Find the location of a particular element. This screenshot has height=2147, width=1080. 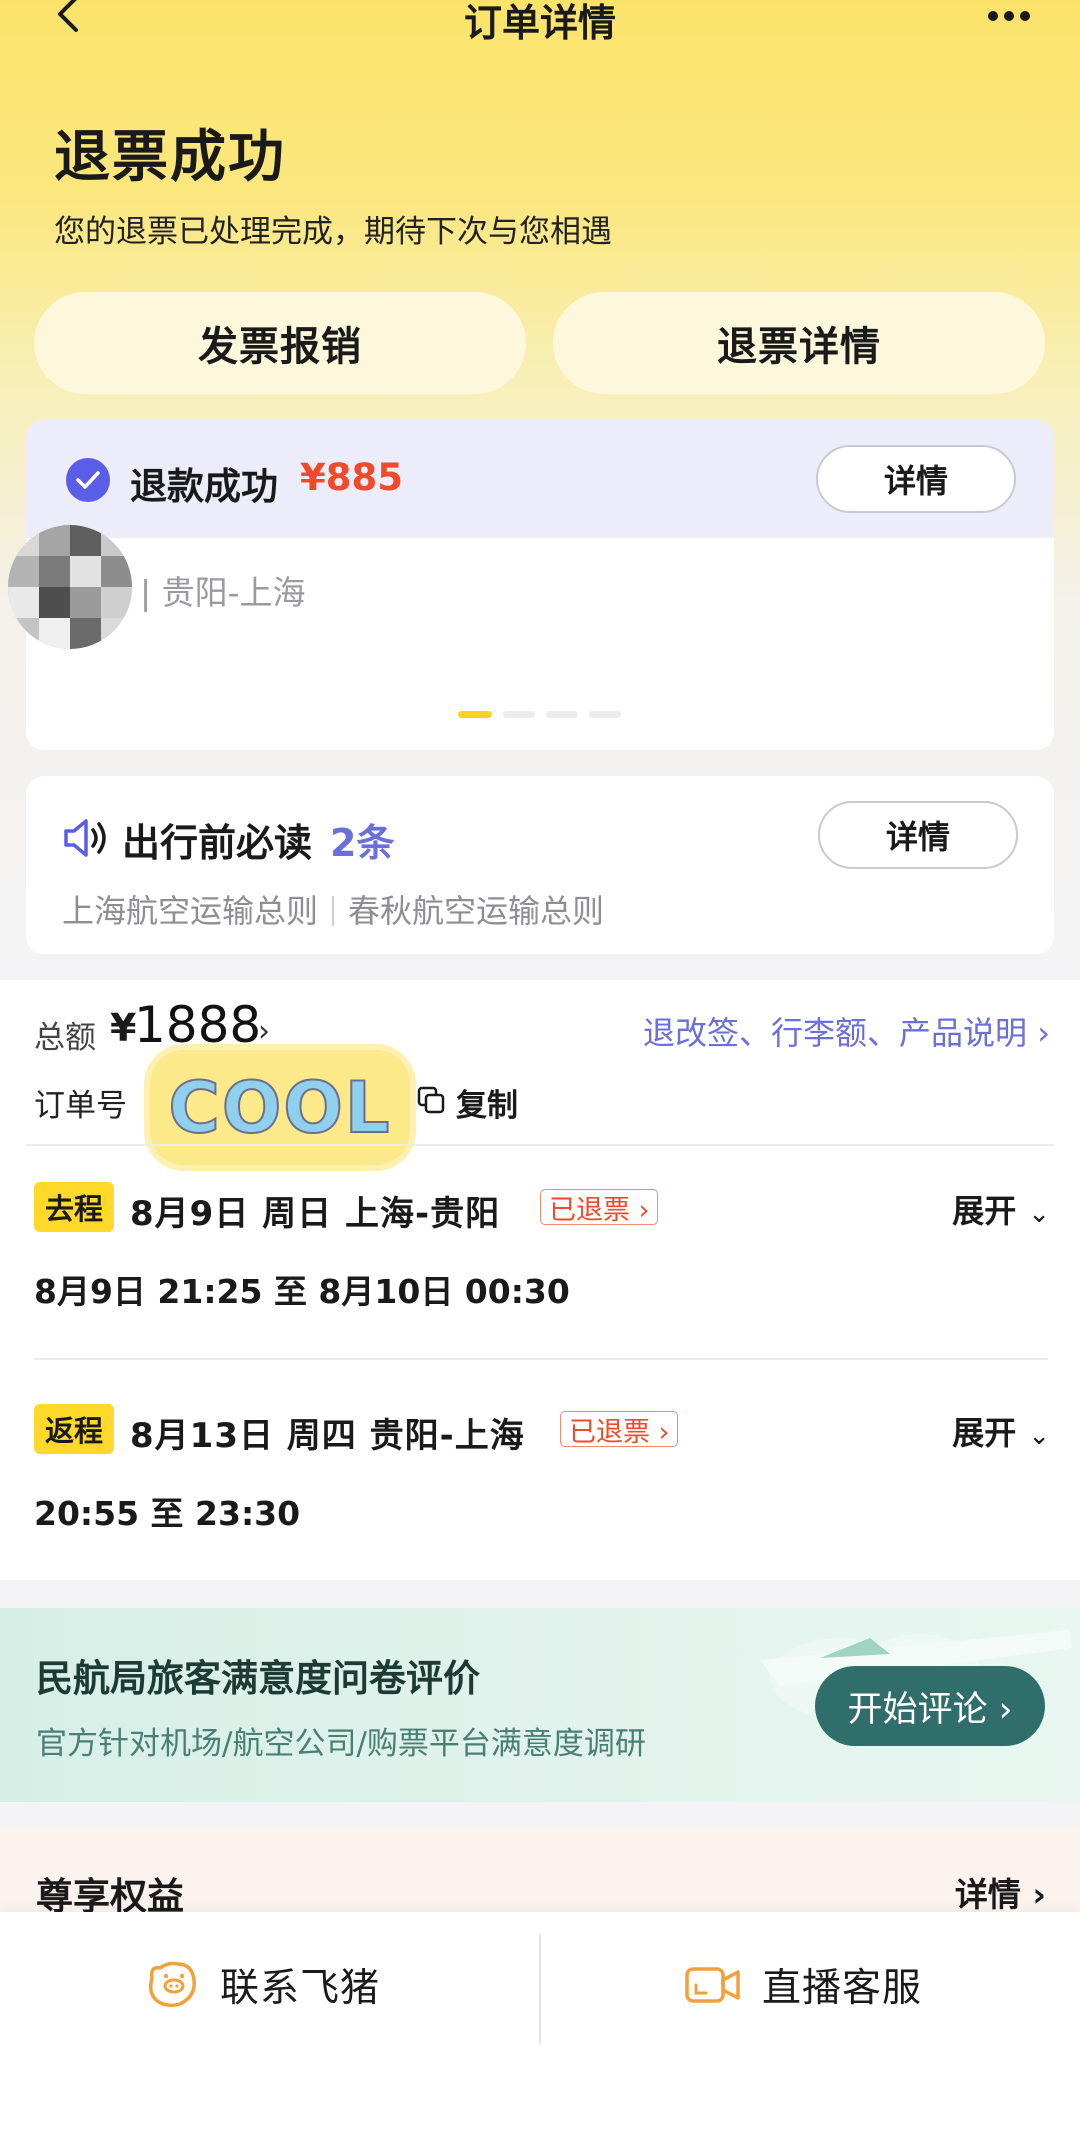

speaker-icon is located at coordinates (85, 838).